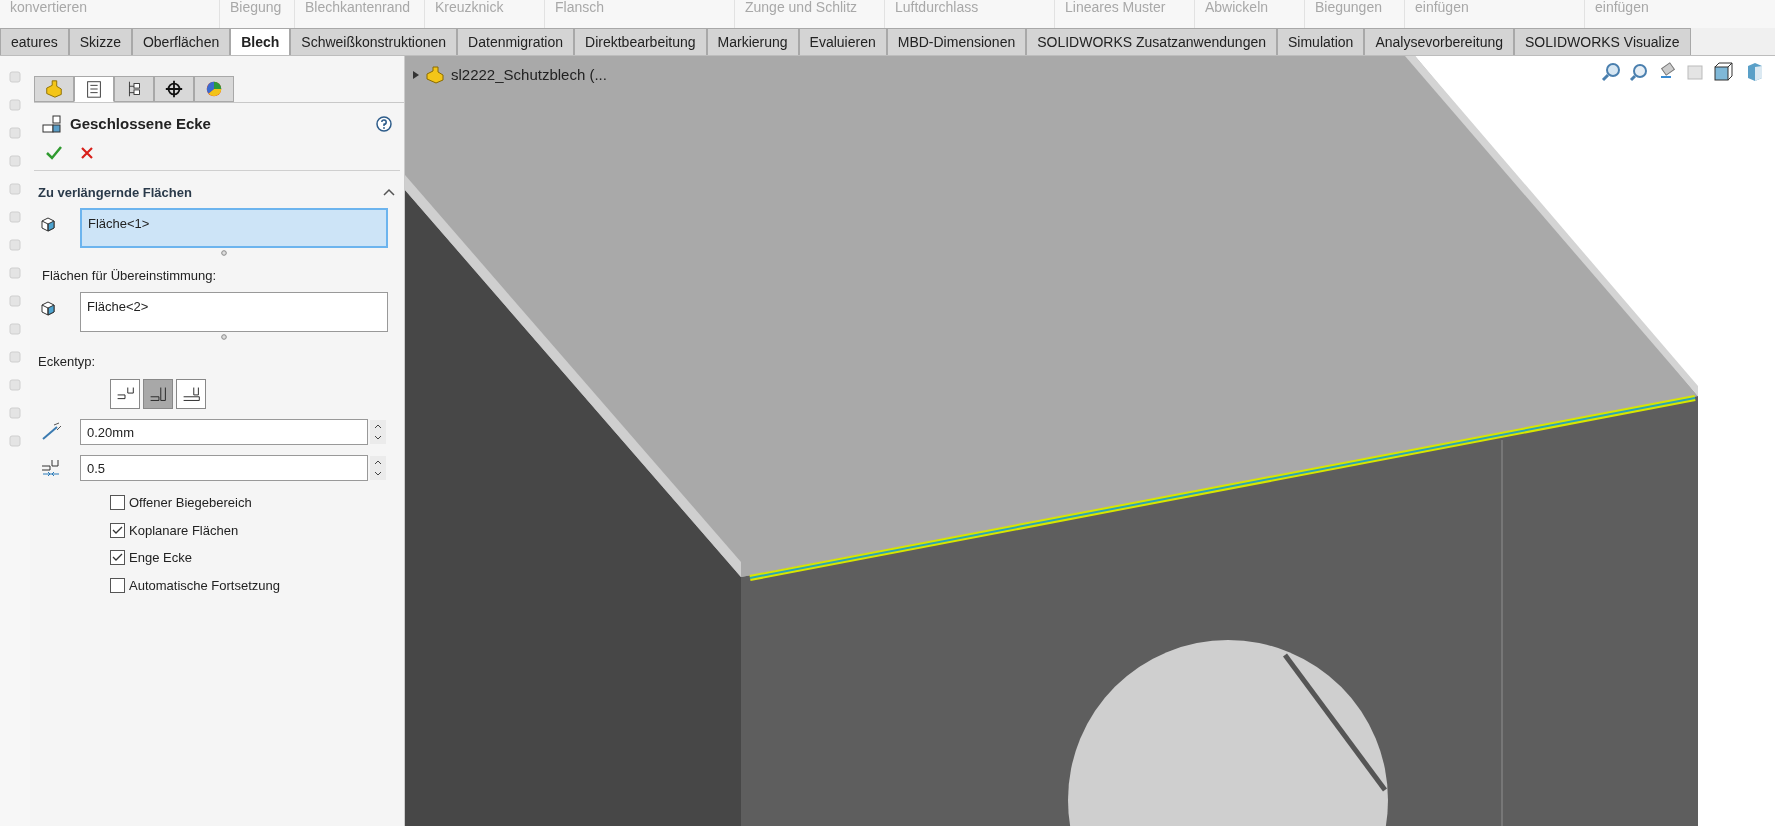 The width and height of the screenshot is (1775, 826). What do you see at coordinates (640, 41) in the screenshot?
I see `ribbon-tab: Direktbearbeitung` at bounding box center [640, 41].